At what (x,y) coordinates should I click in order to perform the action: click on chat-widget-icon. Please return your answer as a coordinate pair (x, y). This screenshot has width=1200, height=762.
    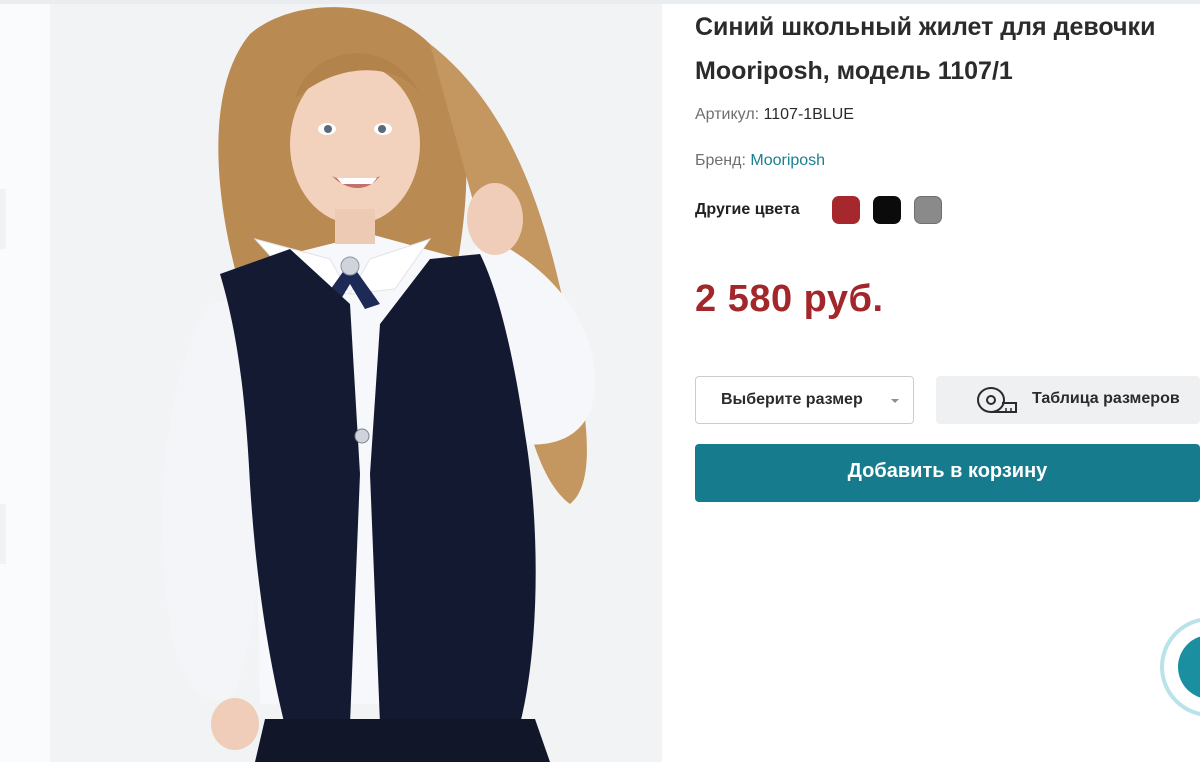
    Looking at the image, I should click on (1180, 667).